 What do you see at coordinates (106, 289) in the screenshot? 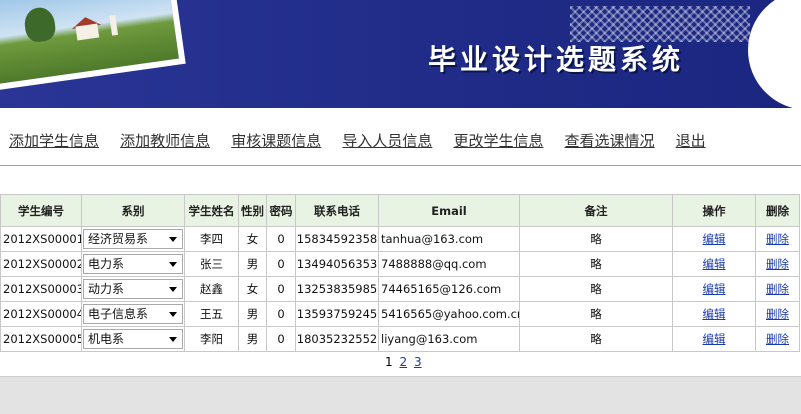
I see `dept-select-value: 动力系` at bounding box center [106, 289].